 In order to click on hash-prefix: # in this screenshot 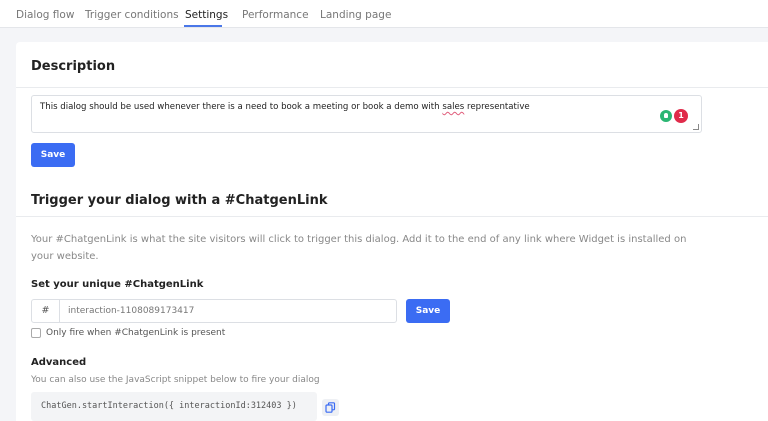, I will do `click(46, 311)`.